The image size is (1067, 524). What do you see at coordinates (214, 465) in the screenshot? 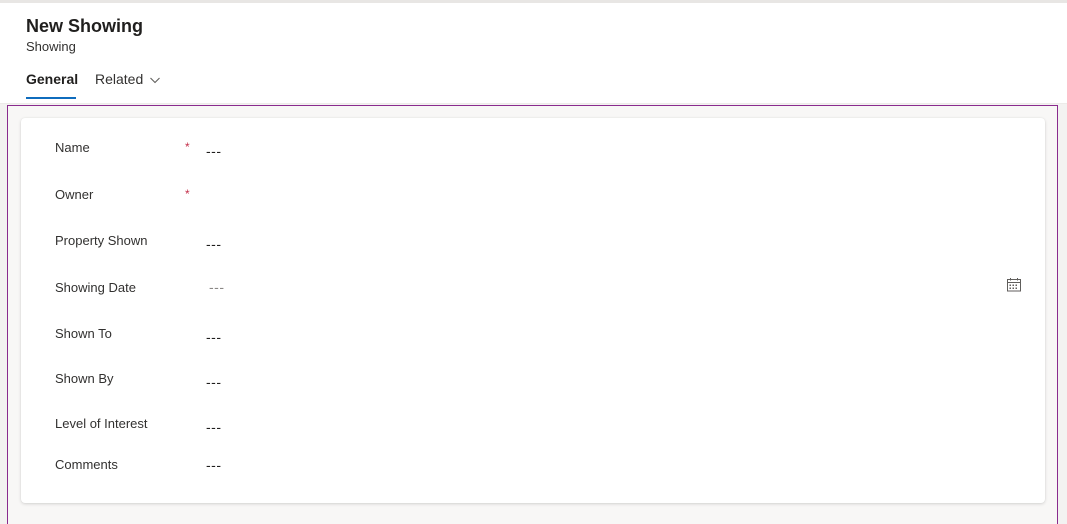
I see `comments-input: ---` at bounding box center [214, 465].